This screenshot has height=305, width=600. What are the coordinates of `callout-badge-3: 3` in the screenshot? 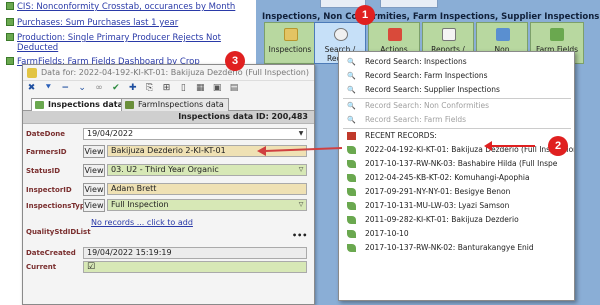 It's located at (235, 61).